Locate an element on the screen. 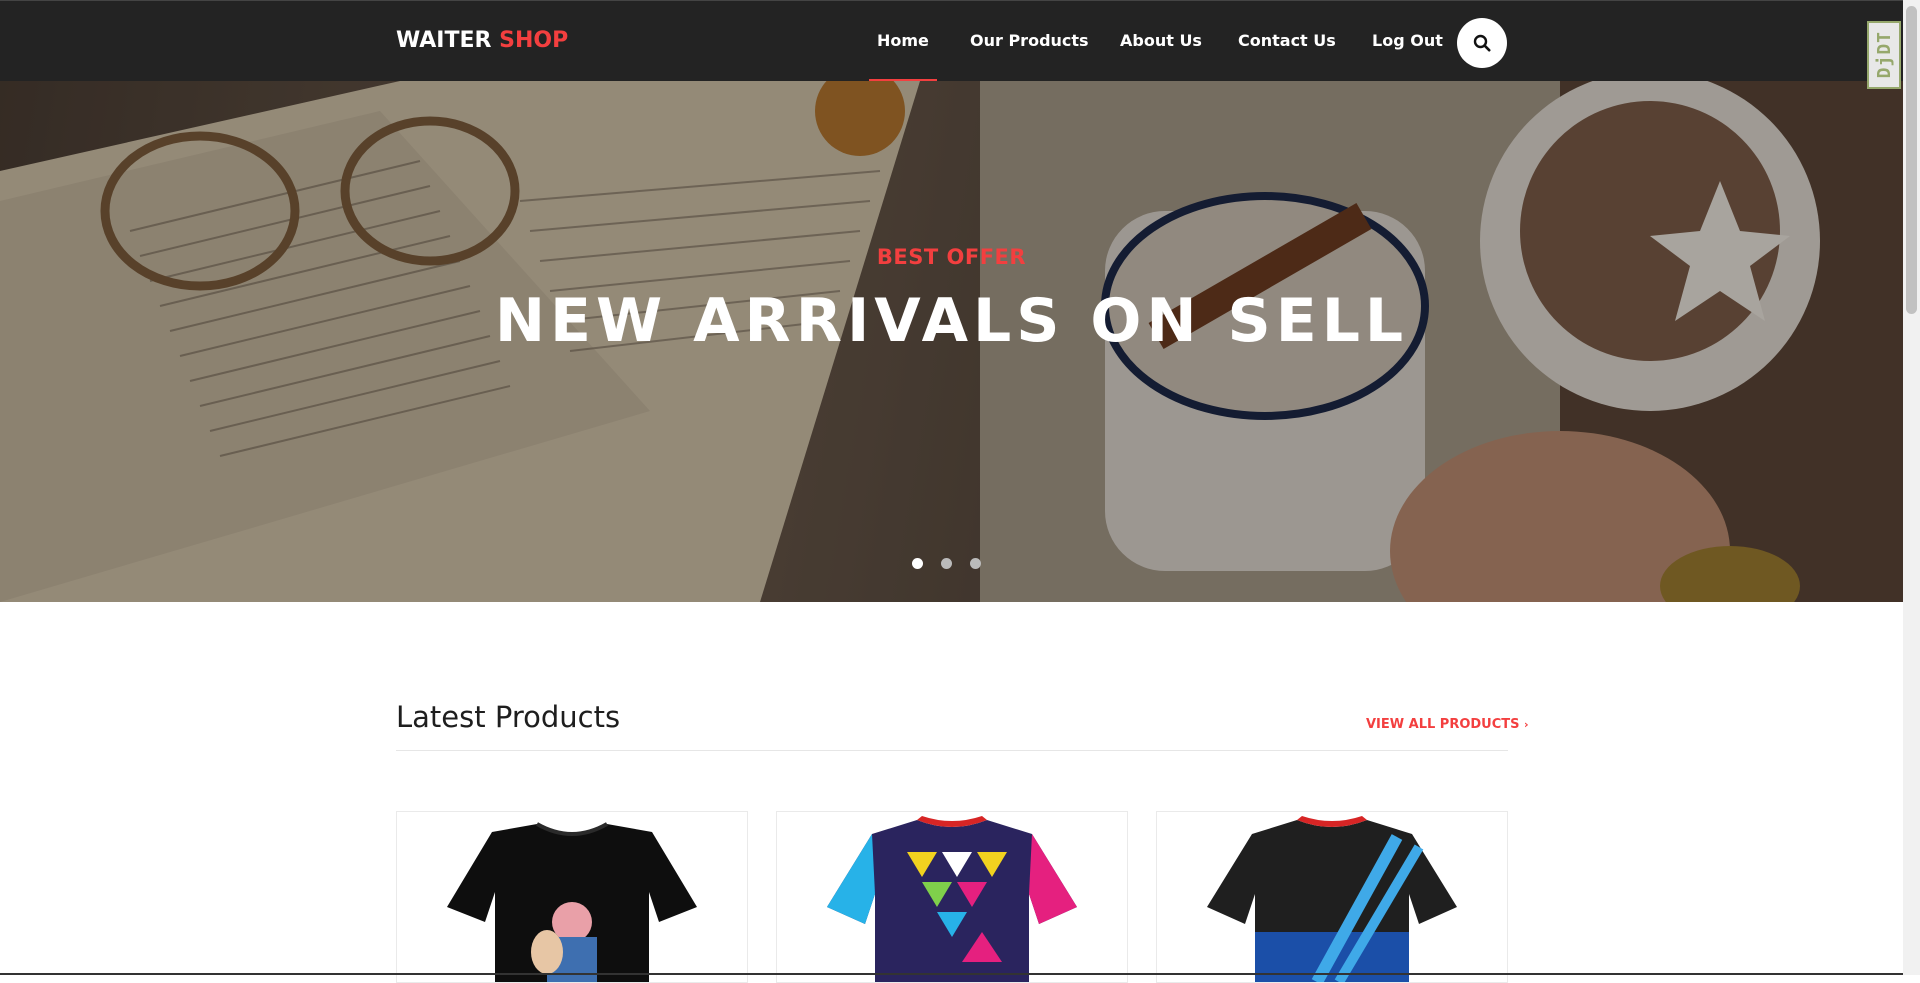  brand-logo: WAITER SHOP is located at coordinates (482, 40).